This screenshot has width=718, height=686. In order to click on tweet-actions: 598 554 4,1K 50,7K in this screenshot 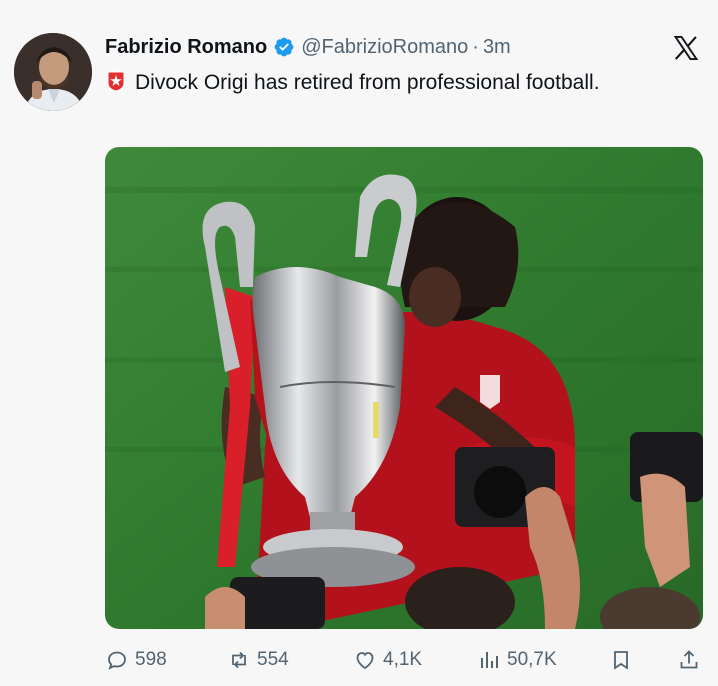, I will do `click(404, 660)`.